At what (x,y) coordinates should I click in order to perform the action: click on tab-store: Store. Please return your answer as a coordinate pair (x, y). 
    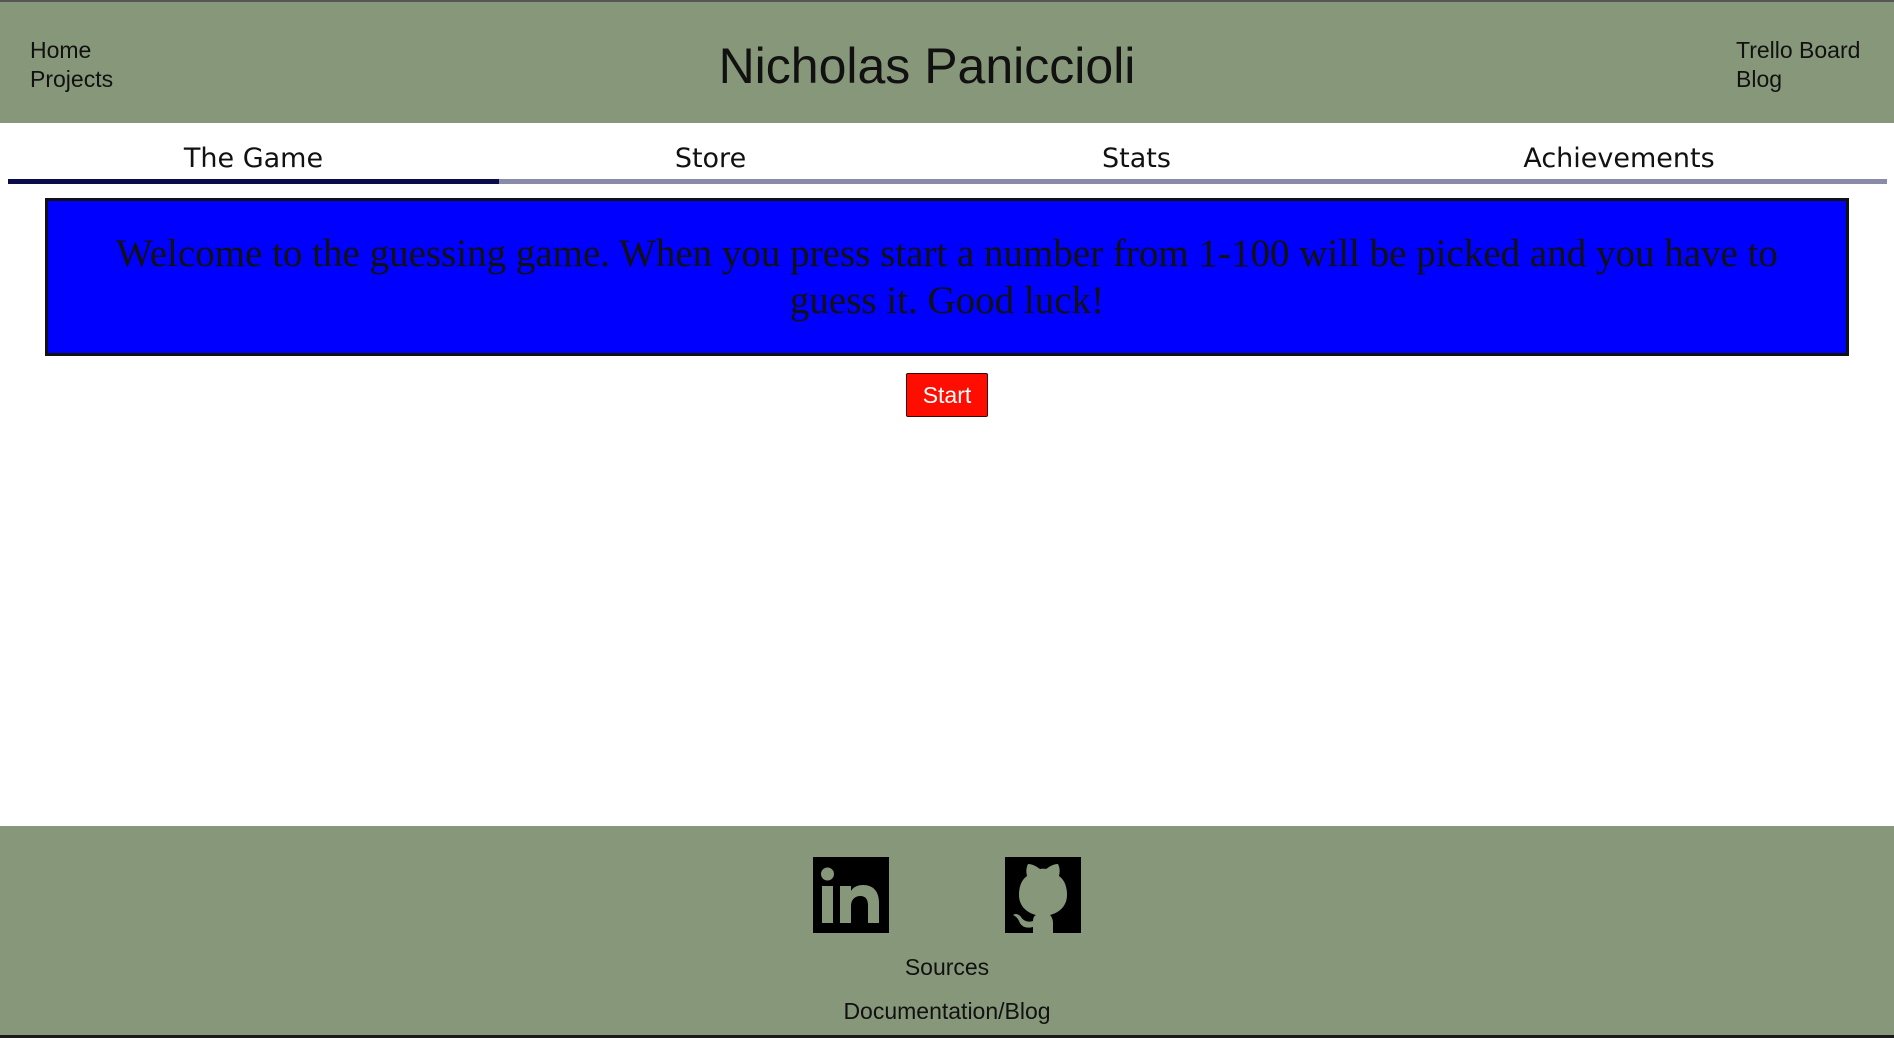
    Looking at the image, I should click on (710, 162).